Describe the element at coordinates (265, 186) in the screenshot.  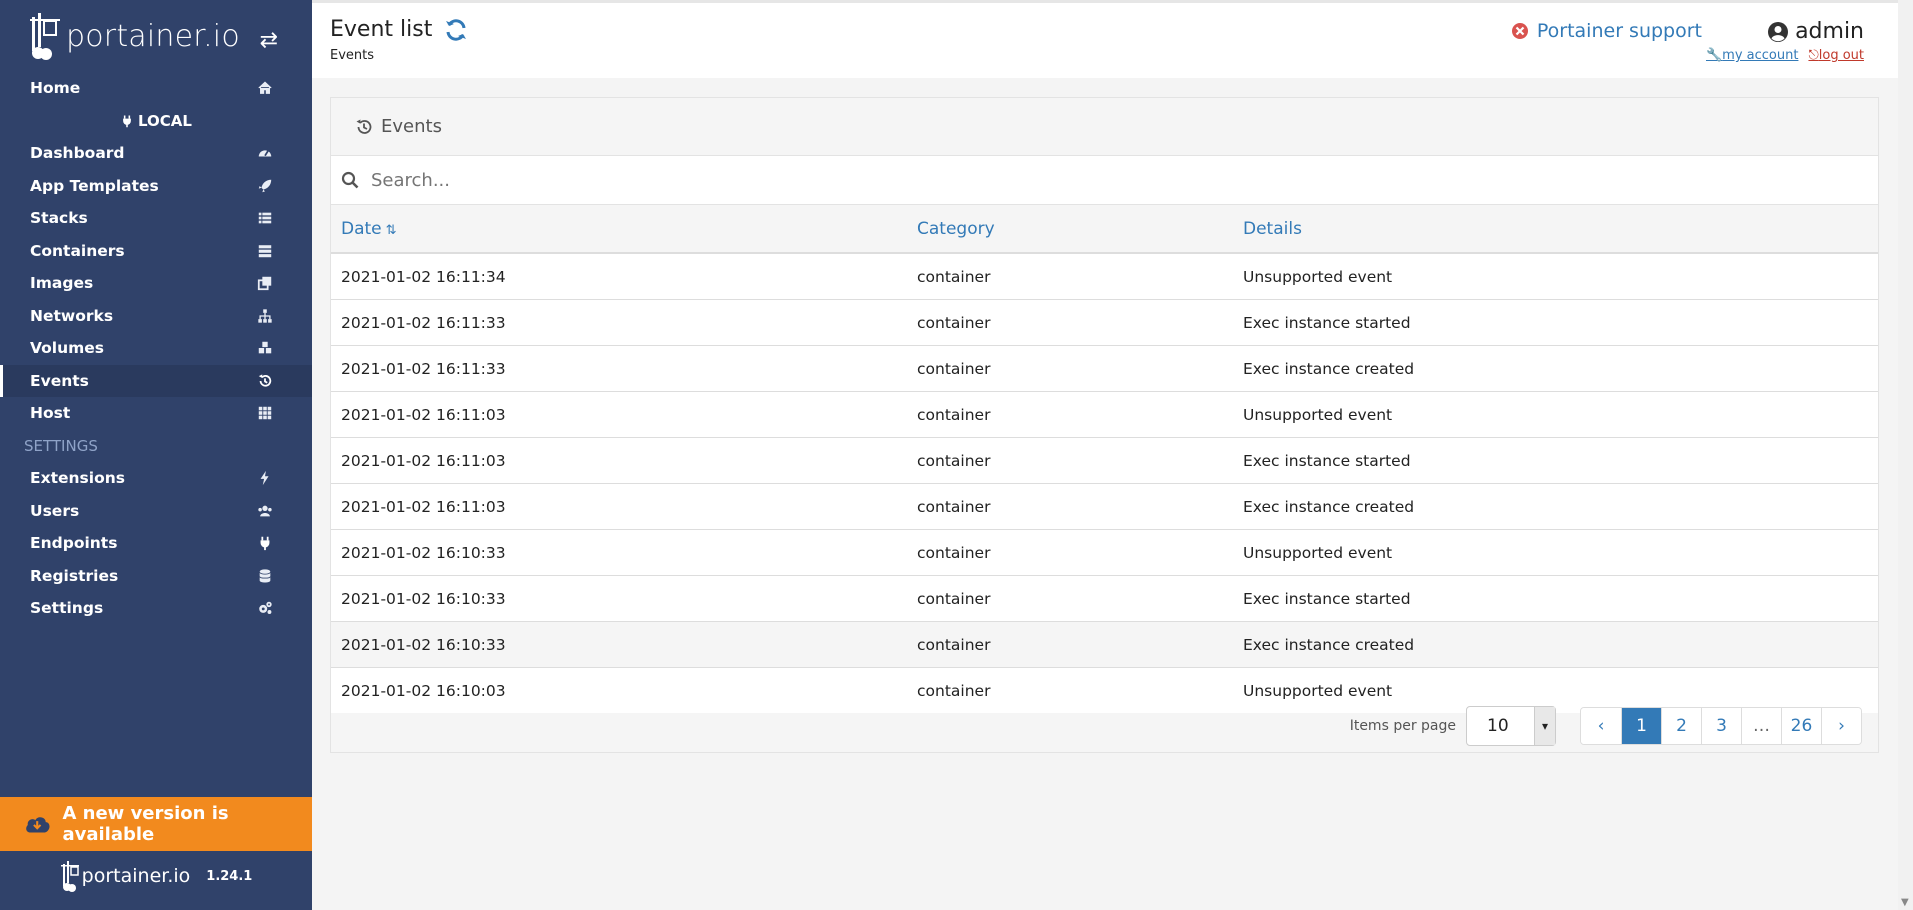
I see `rocket-icon` at that location.